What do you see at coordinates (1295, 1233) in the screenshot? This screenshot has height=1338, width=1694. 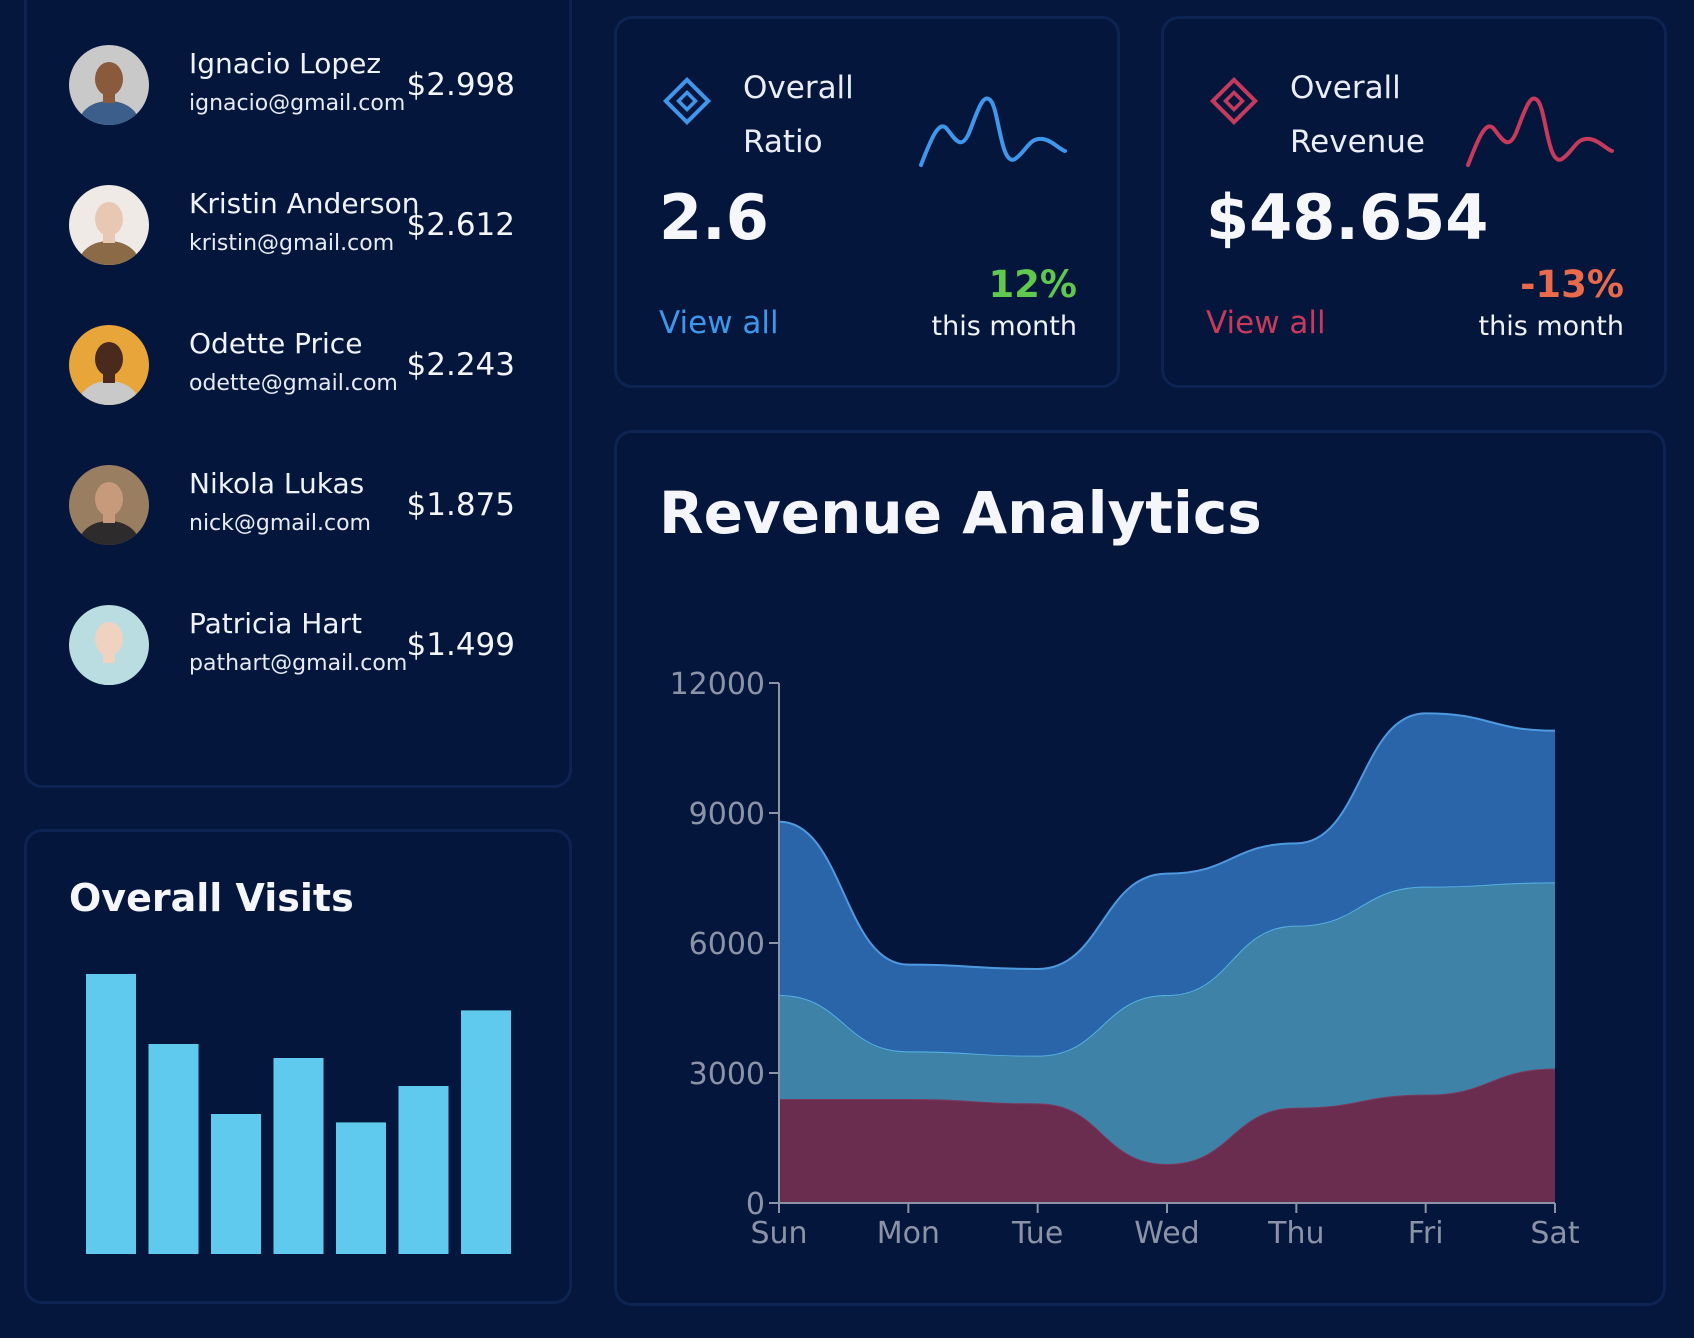 I see `x-tick-label: Thu` at bounding box center [1295, 1233].